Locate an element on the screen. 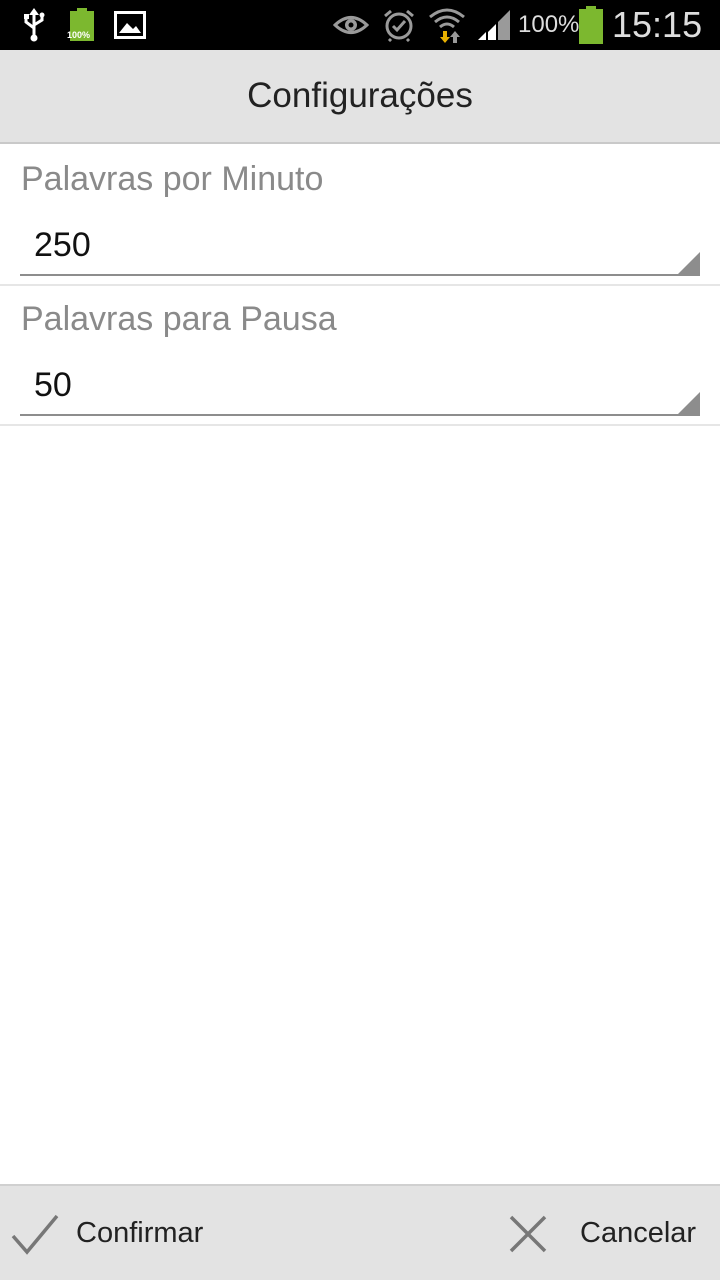 The image size is (720, 1282). clock: 15:15 is located at coordinates (657, 24).